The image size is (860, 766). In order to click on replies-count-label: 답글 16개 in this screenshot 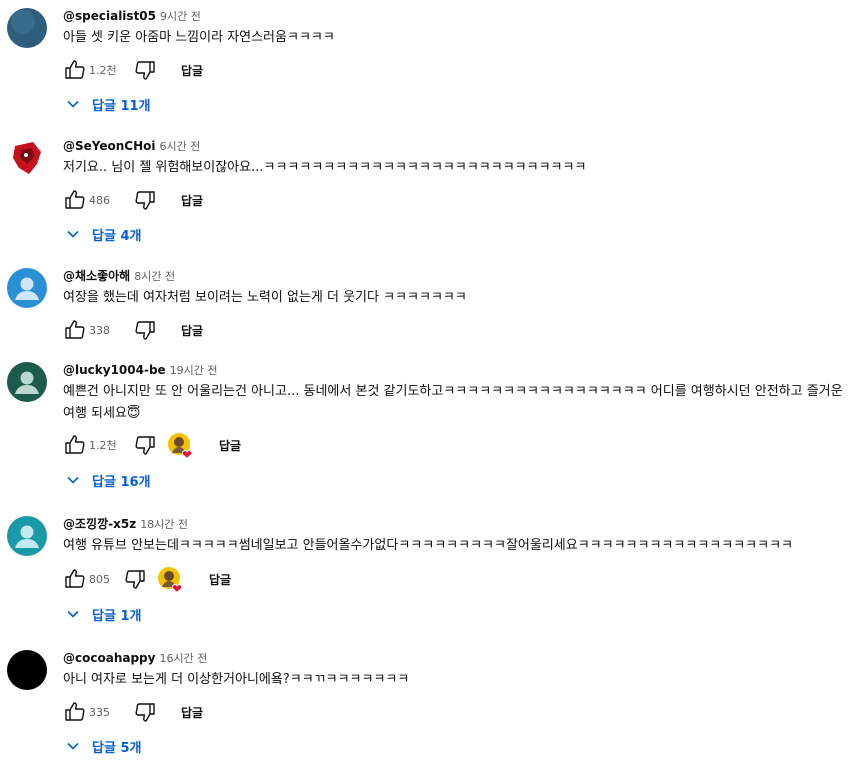, I will do `click(121, 482)`.